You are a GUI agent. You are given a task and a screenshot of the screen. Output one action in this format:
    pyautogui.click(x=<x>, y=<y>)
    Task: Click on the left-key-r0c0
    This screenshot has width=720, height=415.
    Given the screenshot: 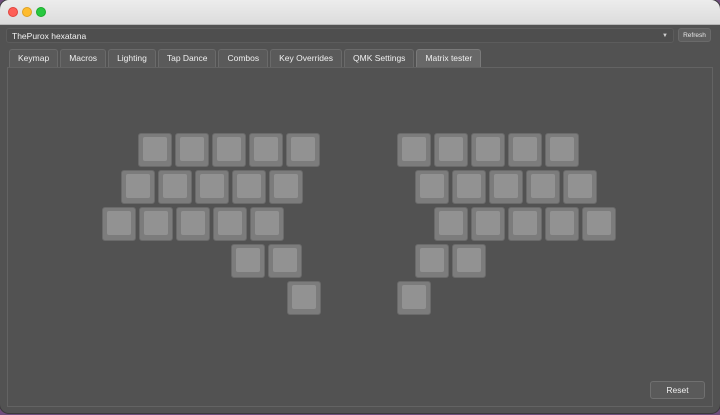 What is the action you would take?
    pyautogui.click(x=155, y=150)
    